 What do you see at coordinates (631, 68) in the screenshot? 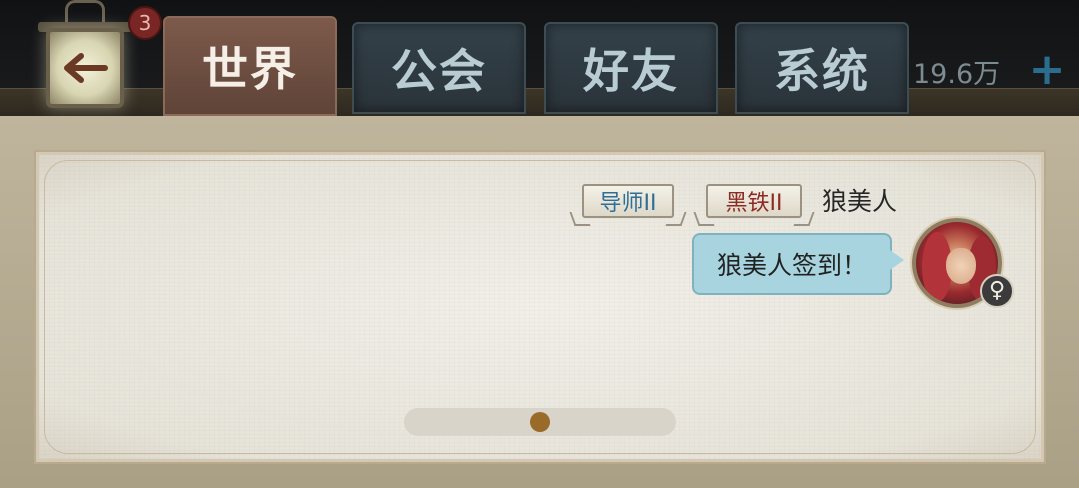
I see `tab-friends: 好友` at bounding box center [631, 68].